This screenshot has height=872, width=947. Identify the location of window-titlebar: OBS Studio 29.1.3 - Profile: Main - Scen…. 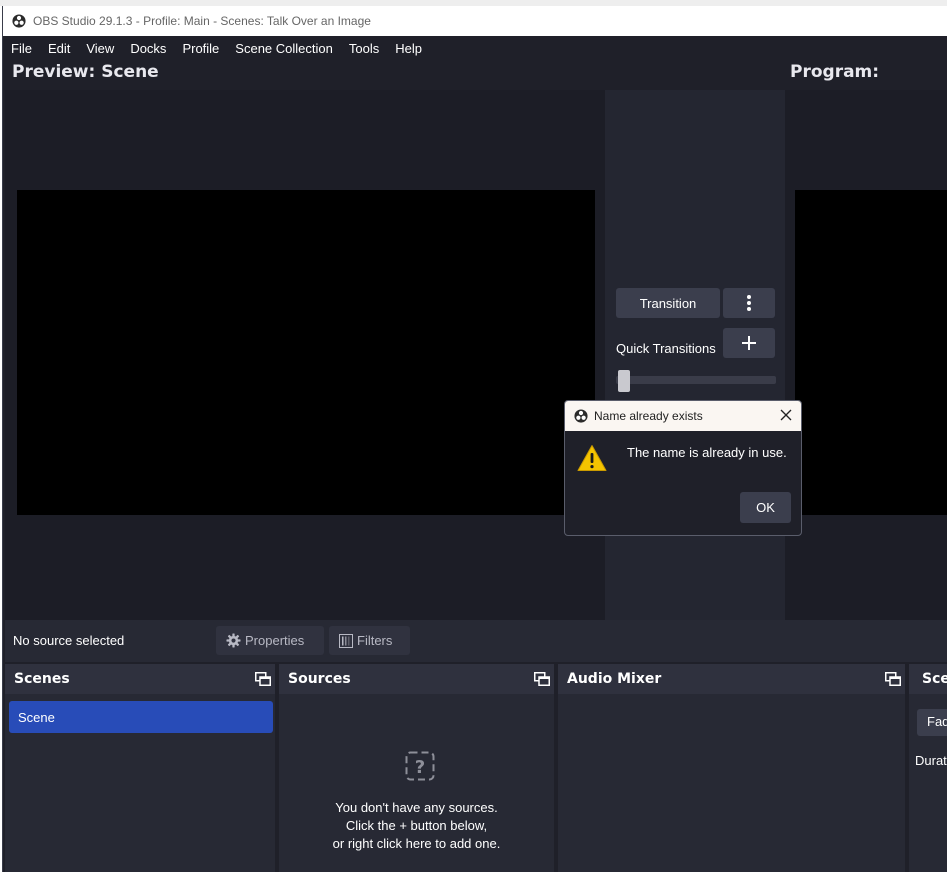
(475, 21).